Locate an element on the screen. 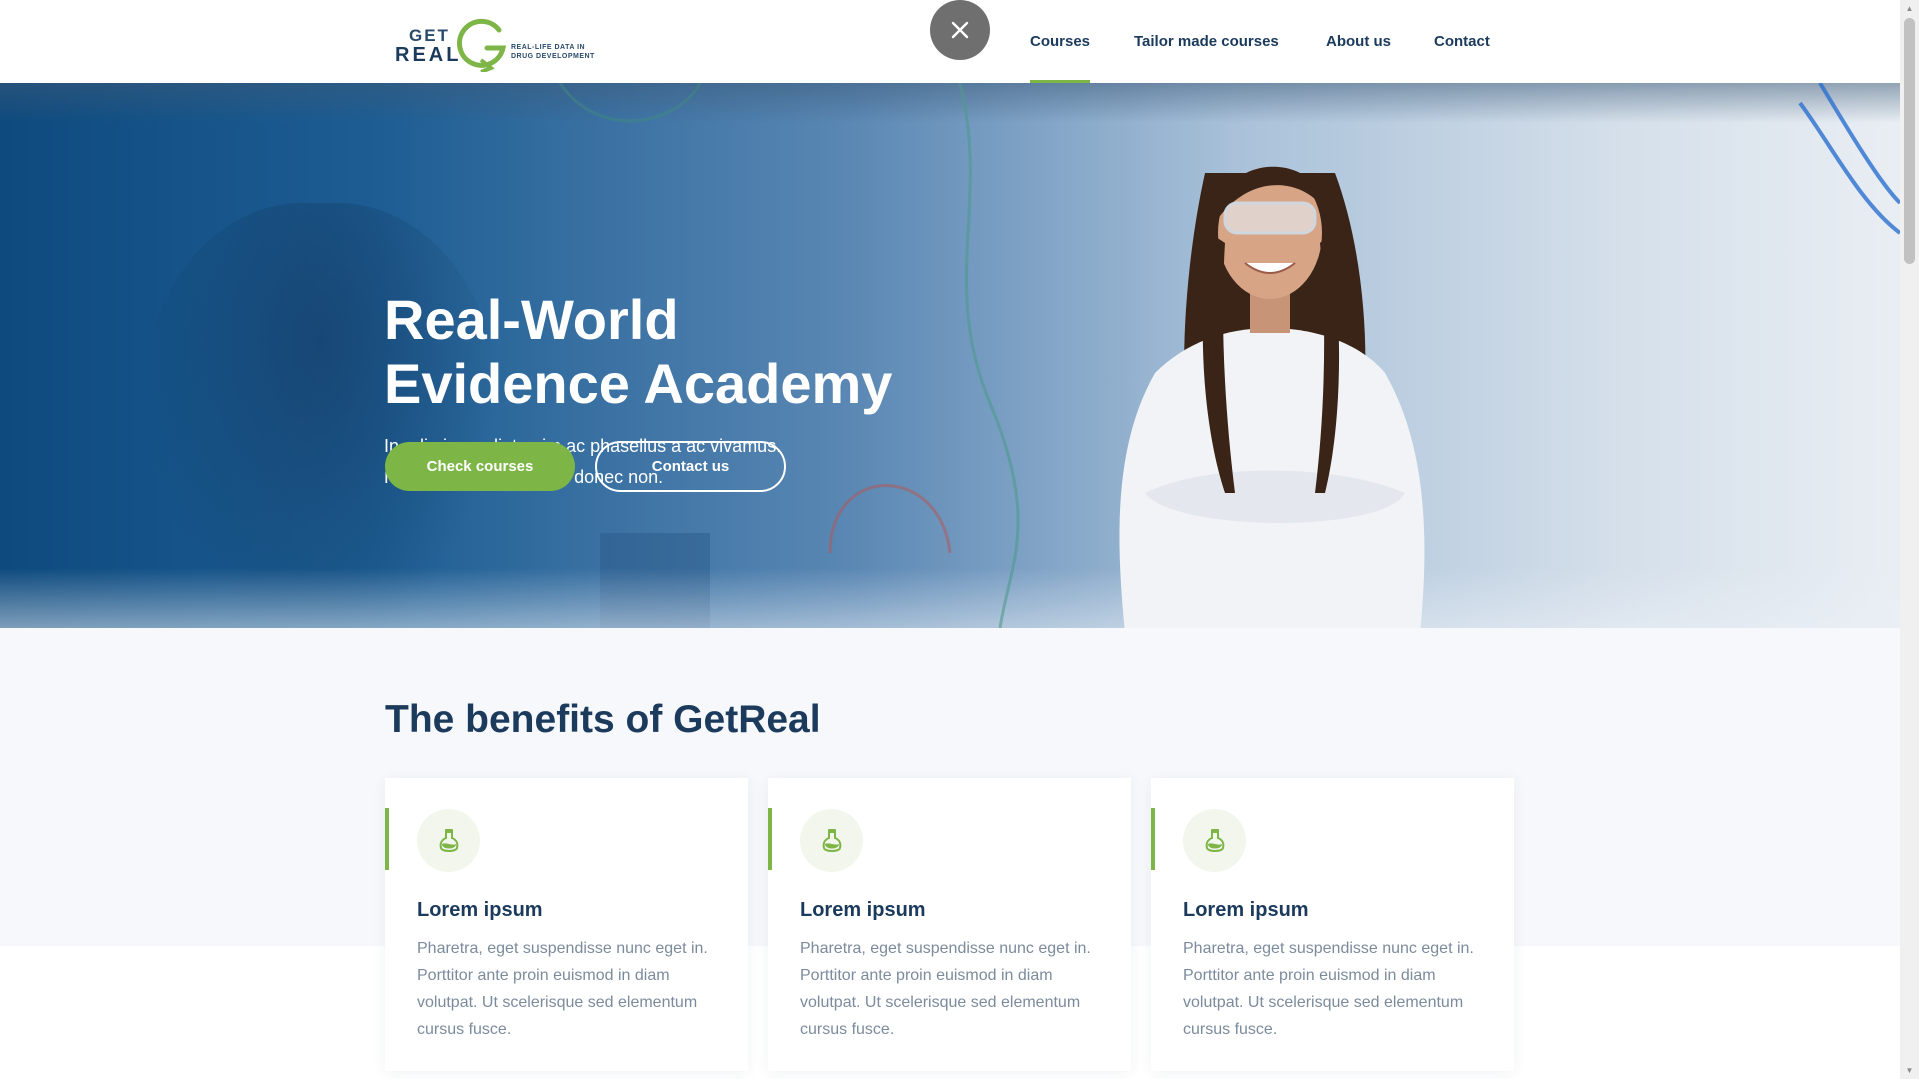  hero-title: Real-World Evidence Academy is located at coordinates (694, 352).